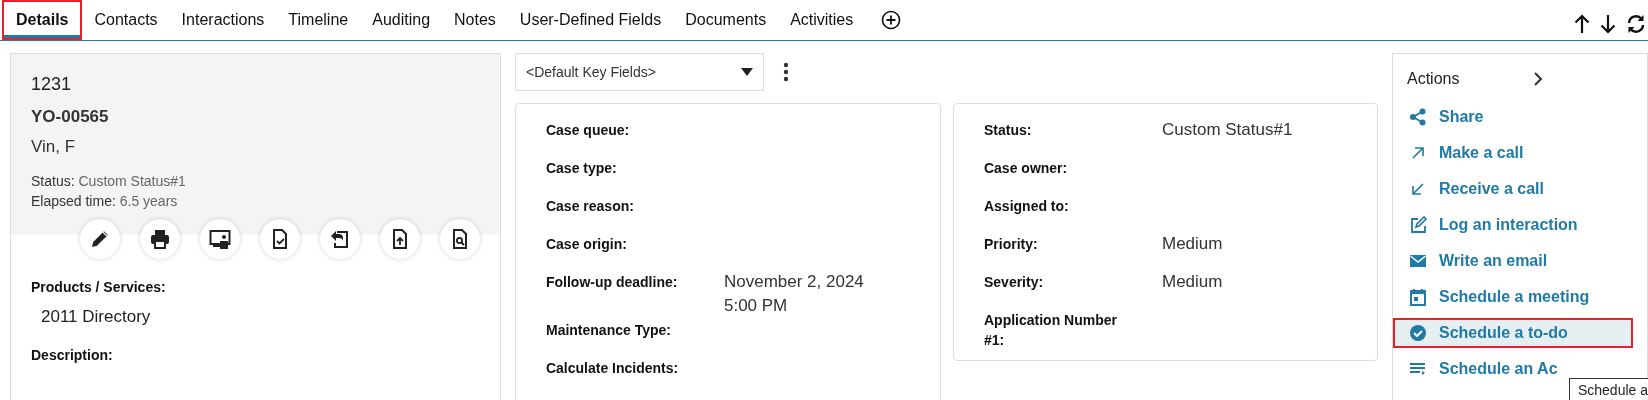 This screenshot has width=1648, height=400. Describe the element at coordinates (53, 181) in the screenshot. I see `status-label: Status:` at that location.